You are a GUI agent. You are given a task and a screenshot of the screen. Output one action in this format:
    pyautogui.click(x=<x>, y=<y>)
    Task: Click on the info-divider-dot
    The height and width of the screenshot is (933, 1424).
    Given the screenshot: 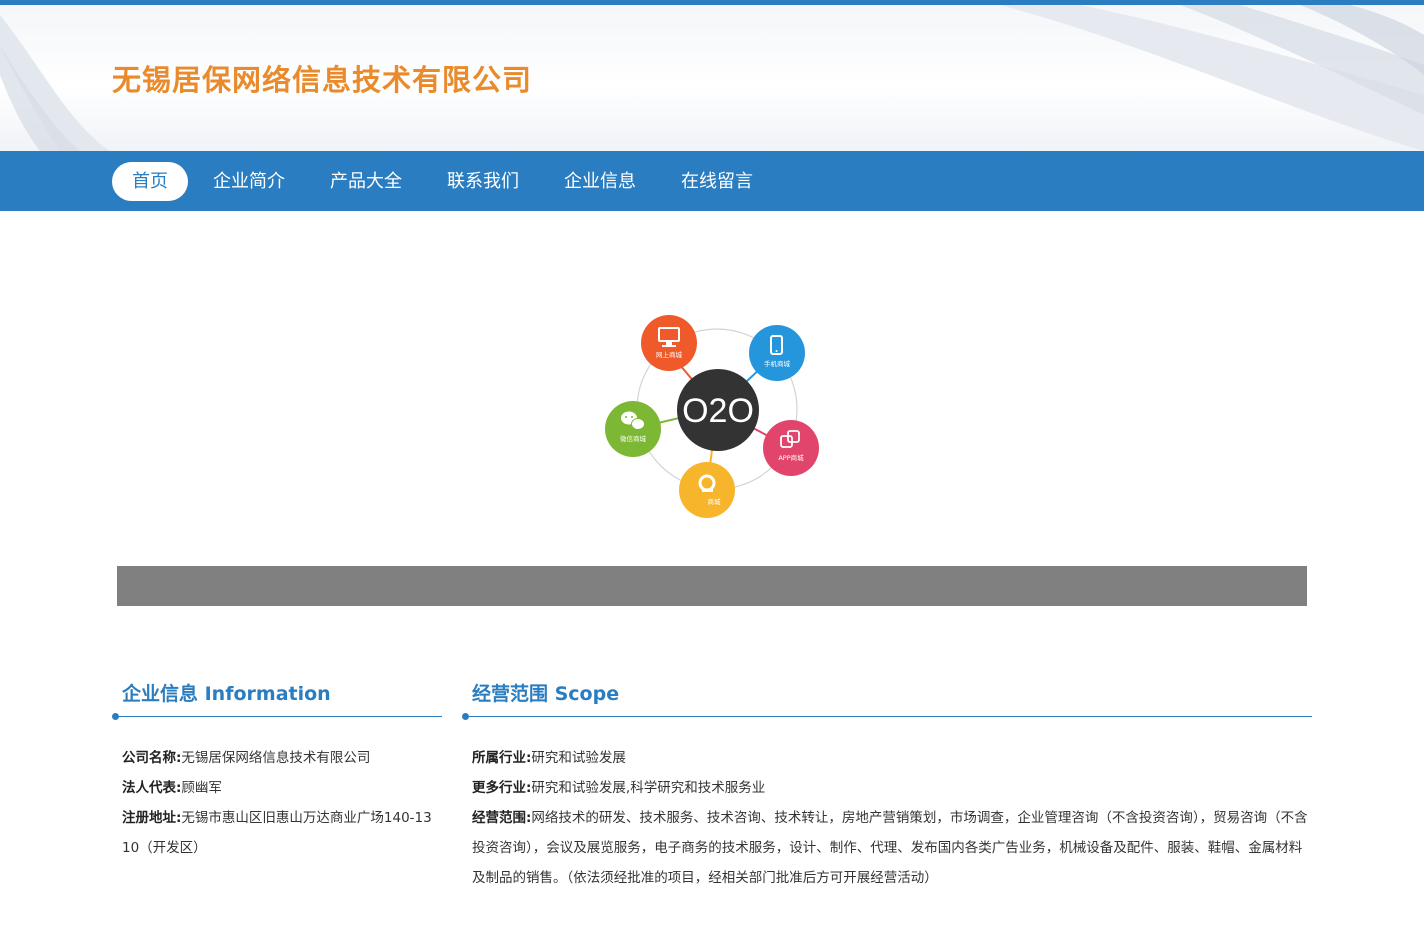 What is the action you would take?
    pyautogui.click(x=115, y=716)
    